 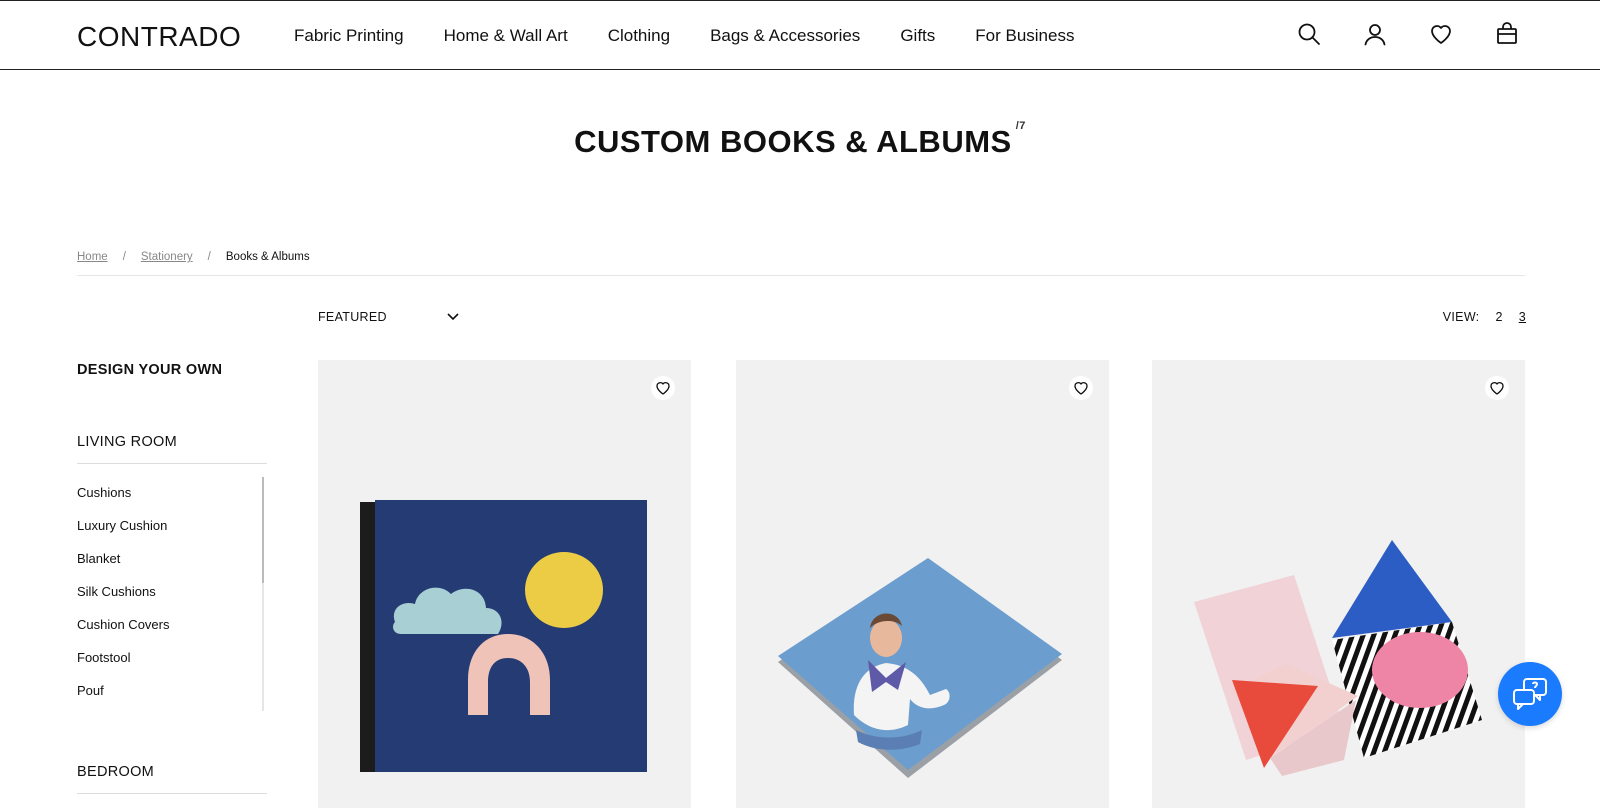 I want to click on sidebar-design-your-own: DESIGN YOUR OWN, so click(x=149, y=370).